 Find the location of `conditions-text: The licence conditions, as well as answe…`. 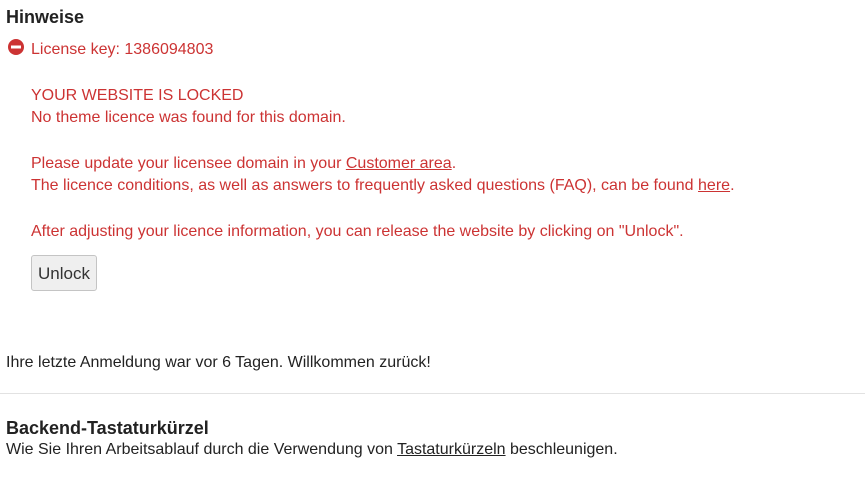

conditions-text: The licence conditions, as well as answe… is located at coordinates (444, 186).